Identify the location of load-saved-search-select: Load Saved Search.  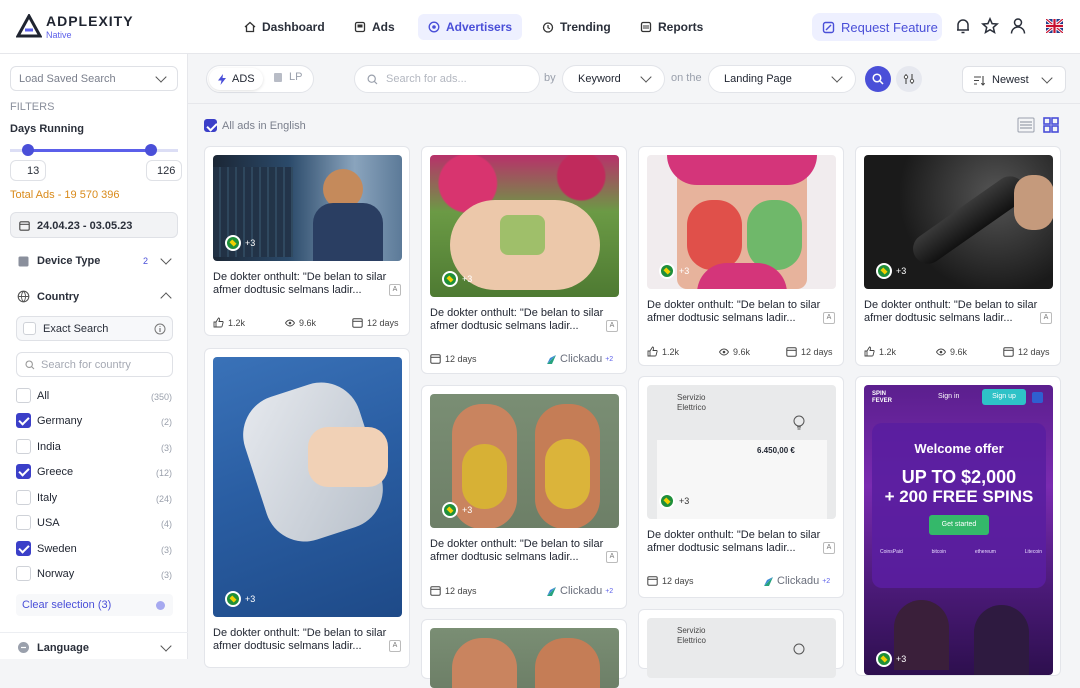
(94, 78).